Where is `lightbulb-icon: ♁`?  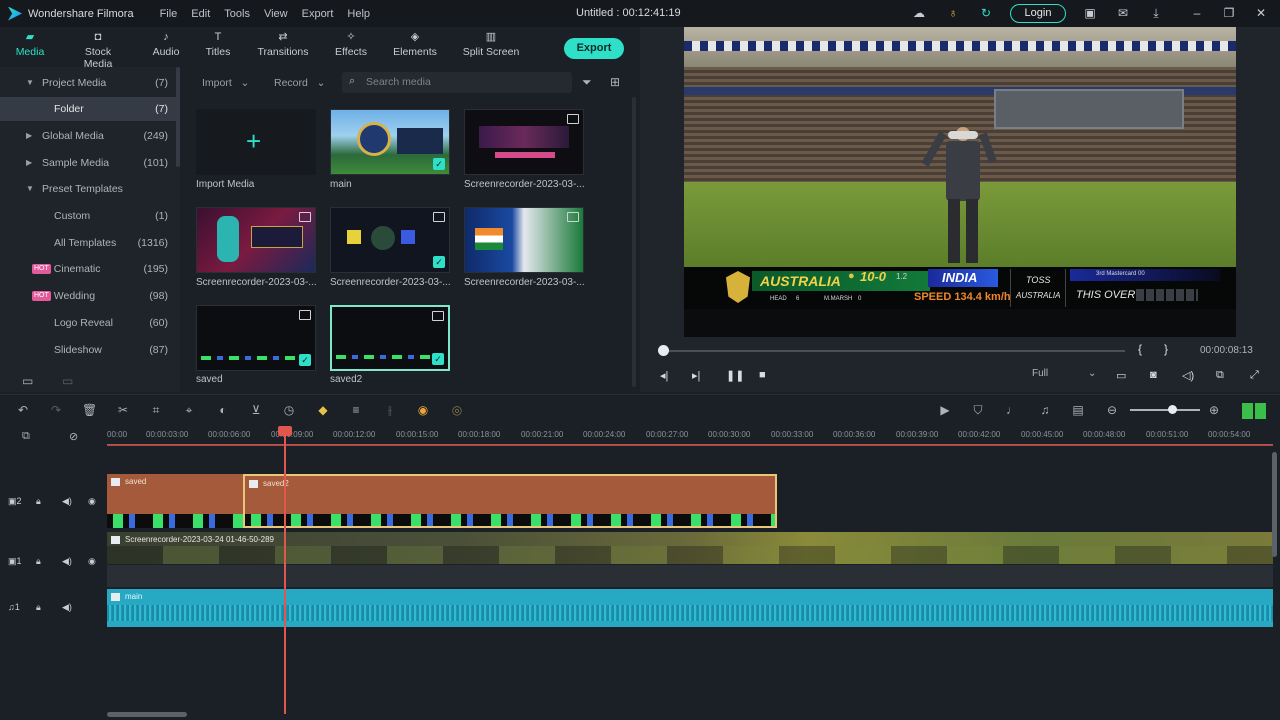
lightbulb-icon: ♁ is located at coordinates (953, 13).